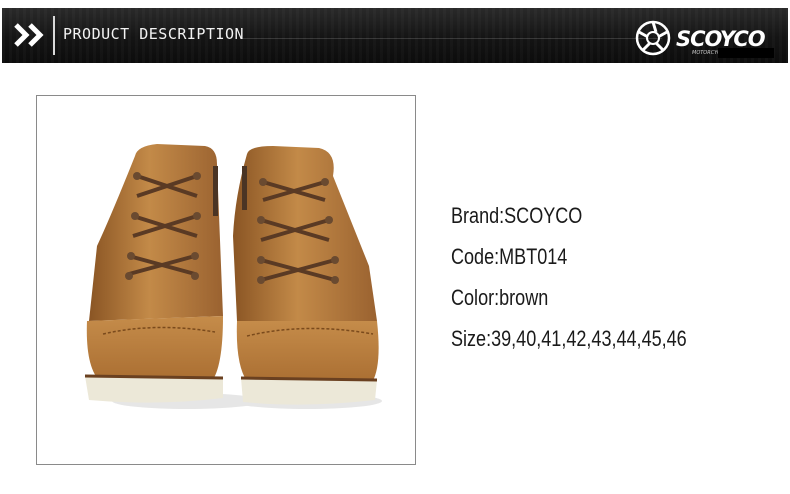  Describe the element at coordinates (517, 215) in the screenshot. I see `spec-brand: Brand:SCOYCO` at that location.